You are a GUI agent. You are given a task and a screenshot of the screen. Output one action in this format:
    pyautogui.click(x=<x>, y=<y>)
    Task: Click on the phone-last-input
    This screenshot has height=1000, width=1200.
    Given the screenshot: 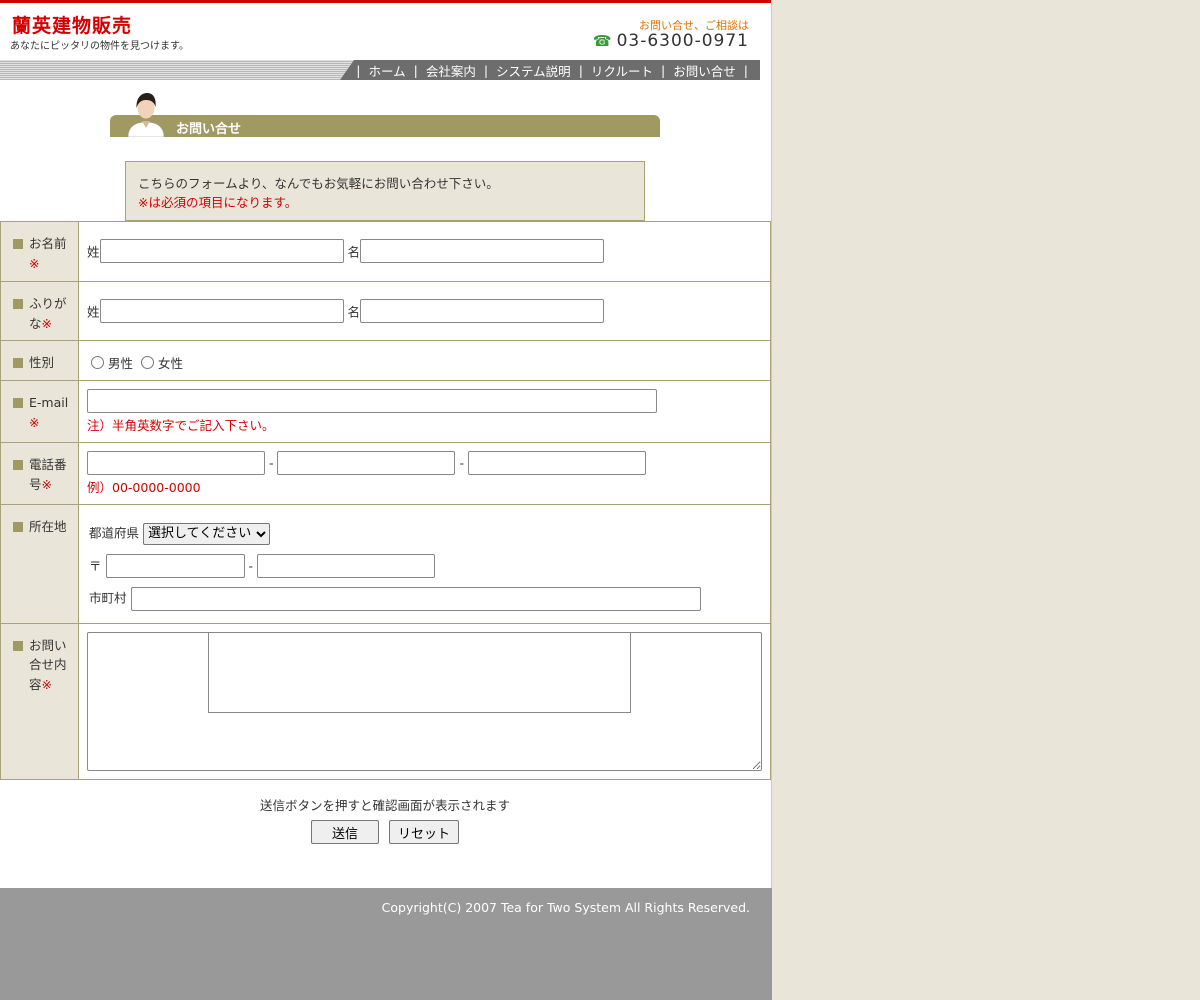 What is the action you would take?
    pyautogui.click(x=556, y=463)
    